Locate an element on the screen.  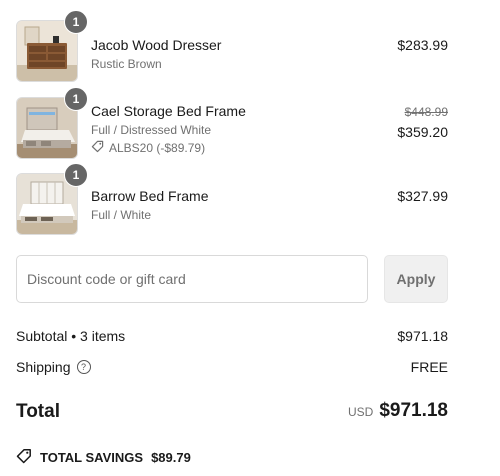
total-savings: TOTAL SAVINGS $89.79 is located at coordinates (103, 457).